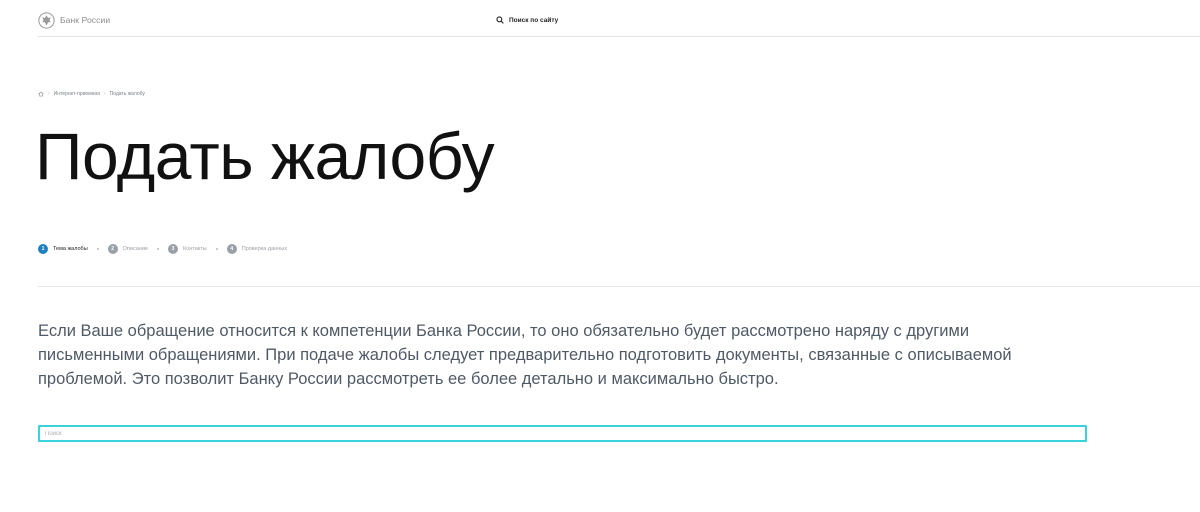 The width and height of the screenshot is (1200, 512). I want to click on site-header: Банк России Поиск по сайту, so click(619, 18).